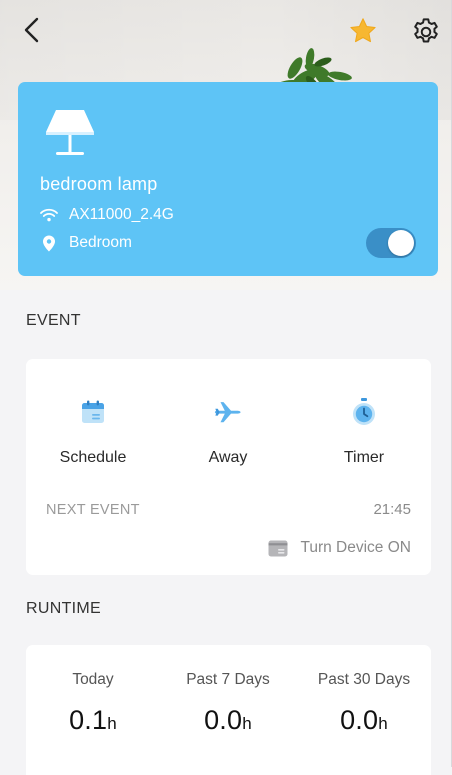 The image size is (452, 775). Describe the element at coordinates (278, 548) in the screenshot. I see `device-card-icon` at that location.